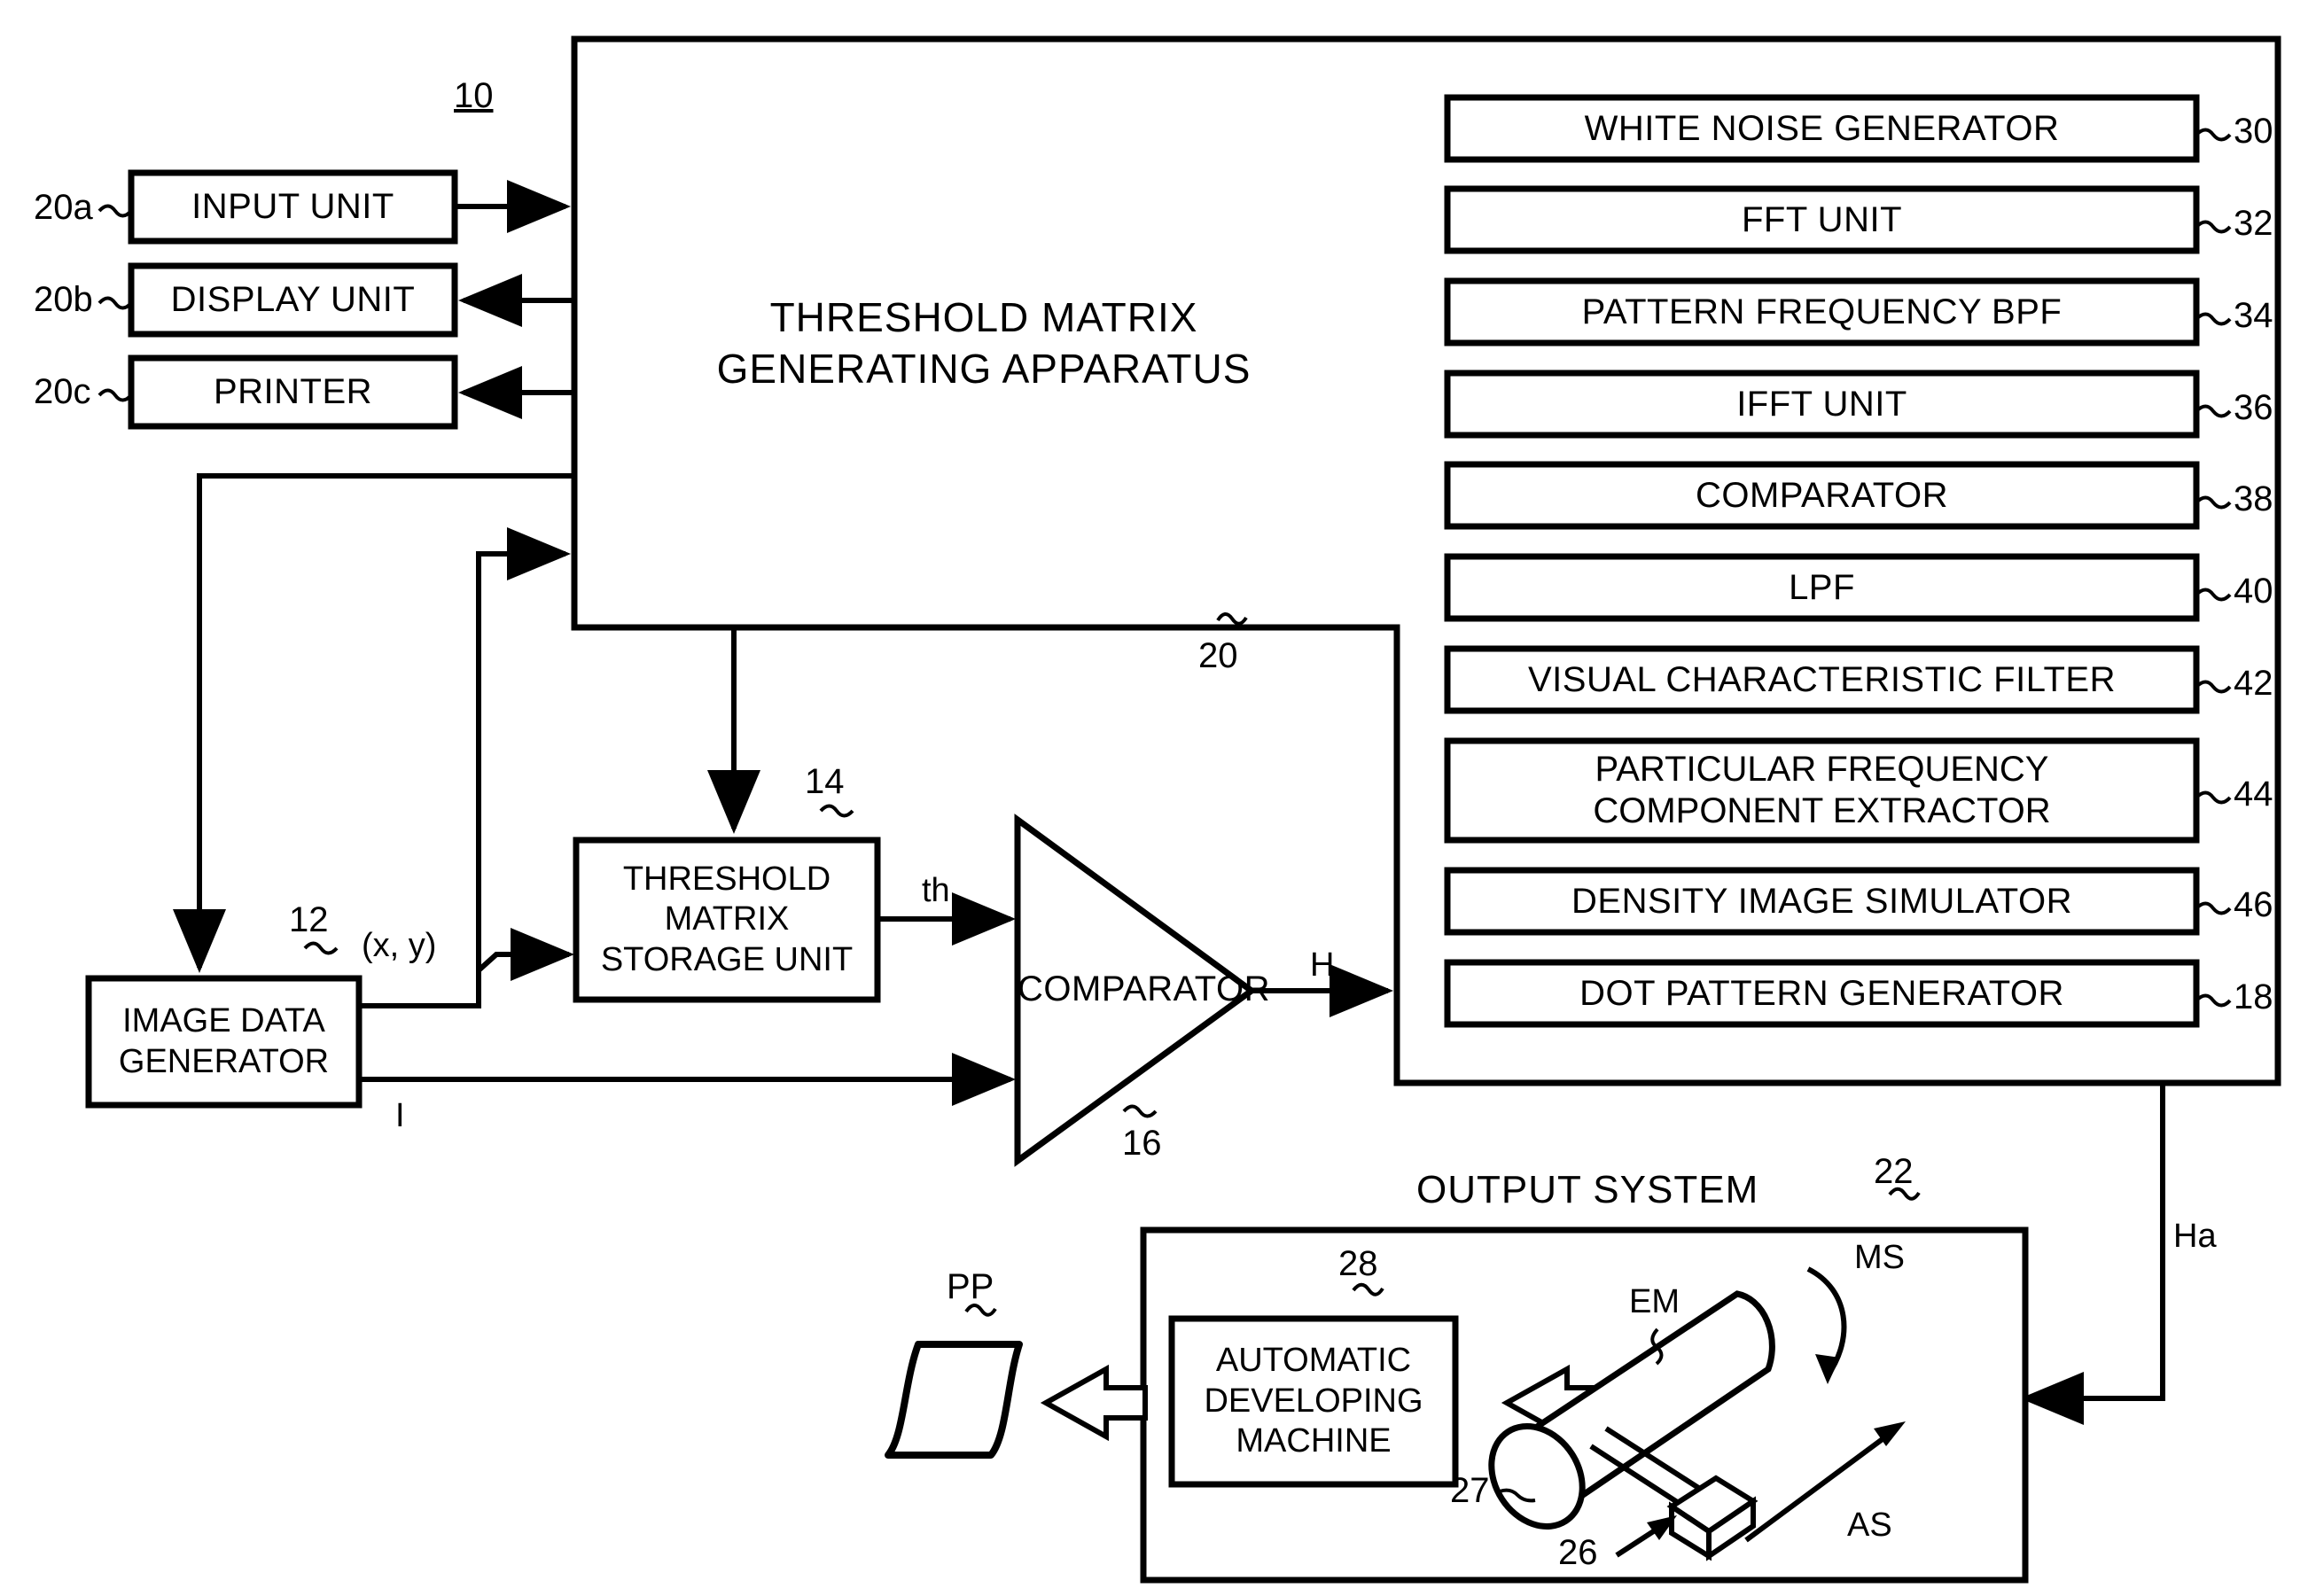 This screenshot has height=1596, width=2316. What do you see at coordinates (1578, 1552) in the screenshot?
I see `ref-26: 26` at bounding box center [1578, 1552].